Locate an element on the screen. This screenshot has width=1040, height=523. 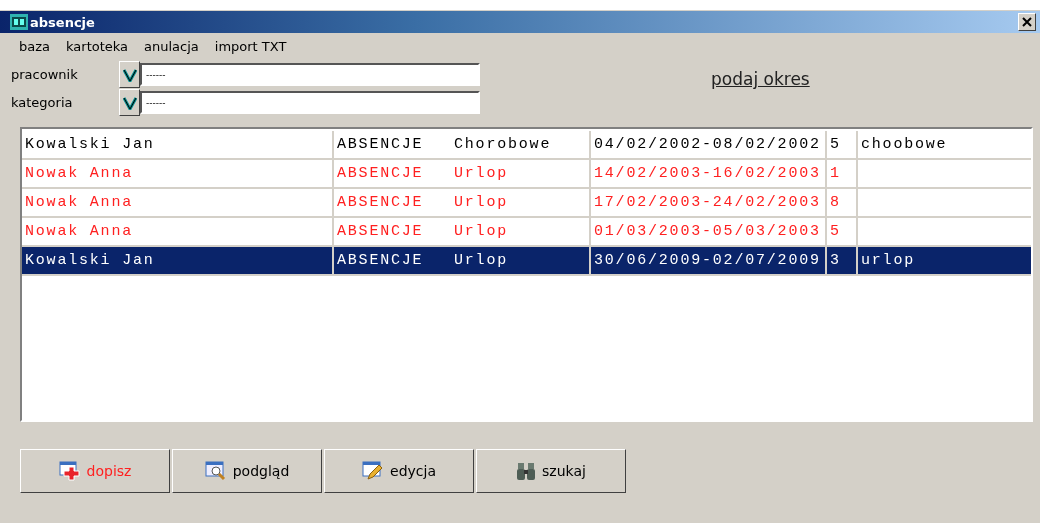
table-cell: 3 is located at coordinates (835, 260).